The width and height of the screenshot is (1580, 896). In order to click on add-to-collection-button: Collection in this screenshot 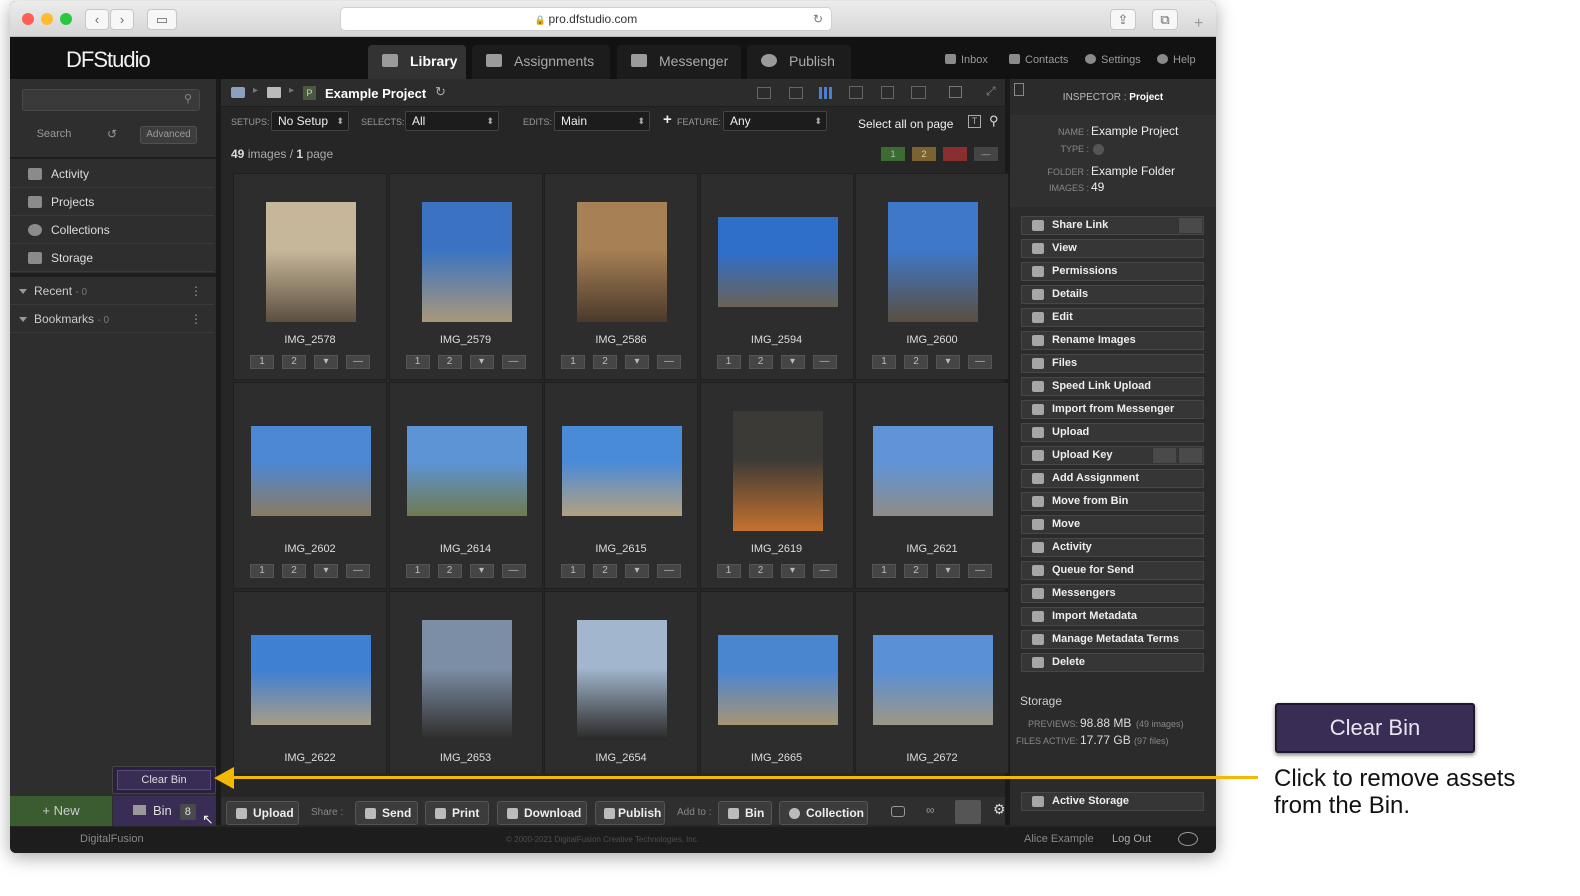, I will do `click(823, 813)`.